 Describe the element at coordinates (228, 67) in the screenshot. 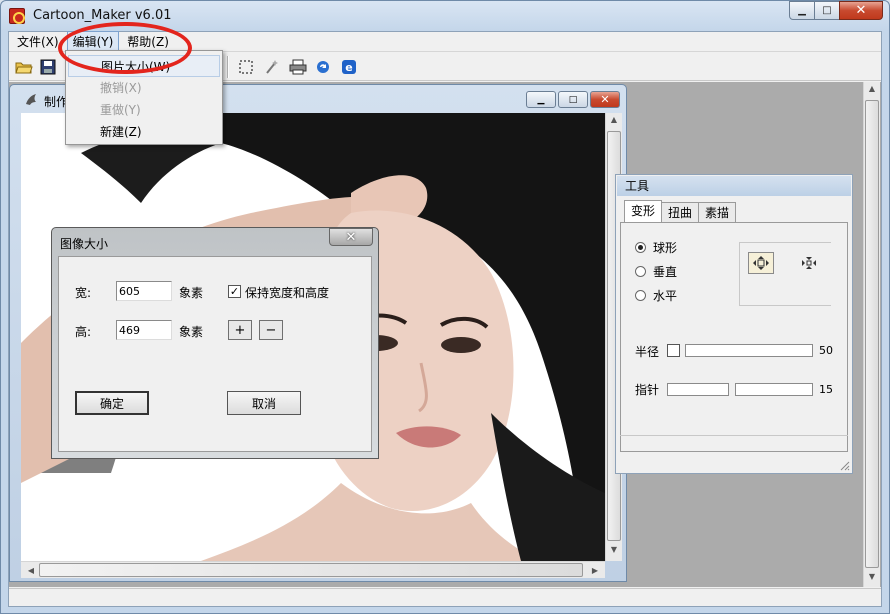

I see `toolbar-separator` at that location.